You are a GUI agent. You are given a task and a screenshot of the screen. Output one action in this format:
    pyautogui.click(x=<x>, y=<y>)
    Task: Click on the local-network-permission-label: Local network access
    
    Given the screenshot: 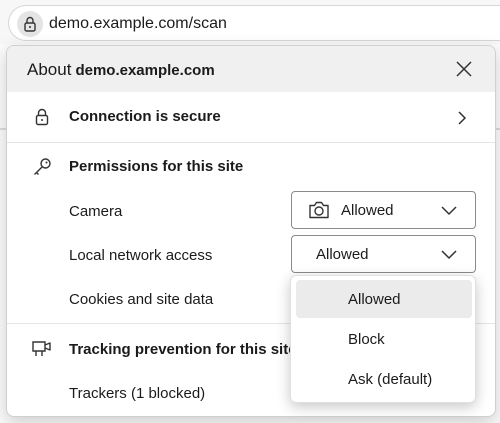 What is the action you would take?
    pyautogui.click(x=141, y=255)
    